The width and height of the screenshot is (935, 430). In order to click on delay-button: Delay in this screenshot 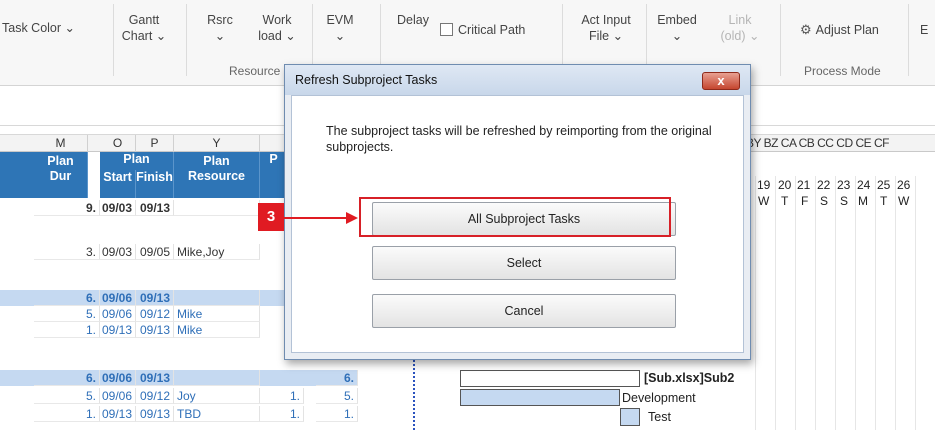, I will do `click(413, 20)`.